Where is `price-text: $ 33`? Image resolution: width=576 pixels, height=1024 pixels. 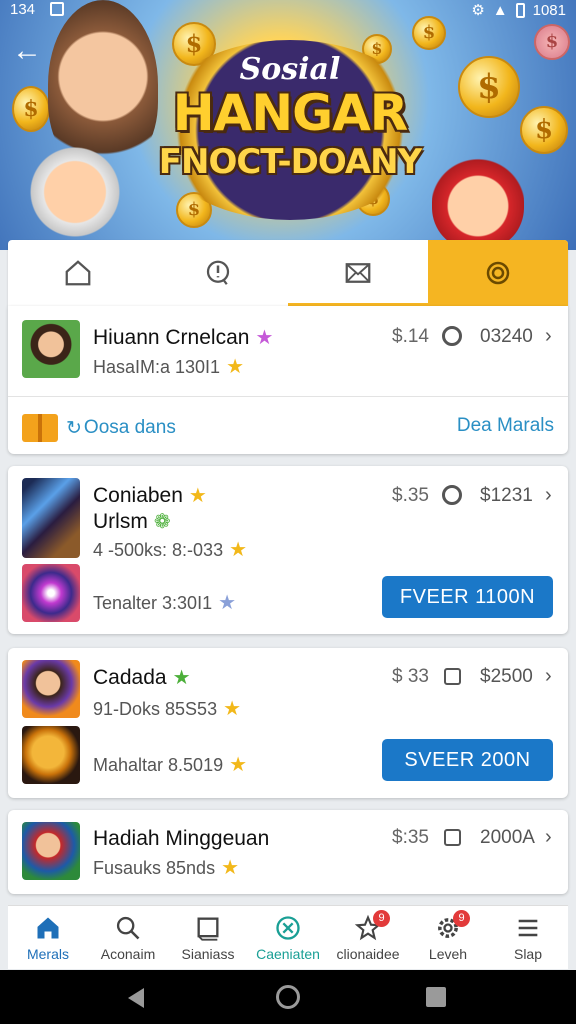 price-text: $ 33 is located at coordinates (410, 676).